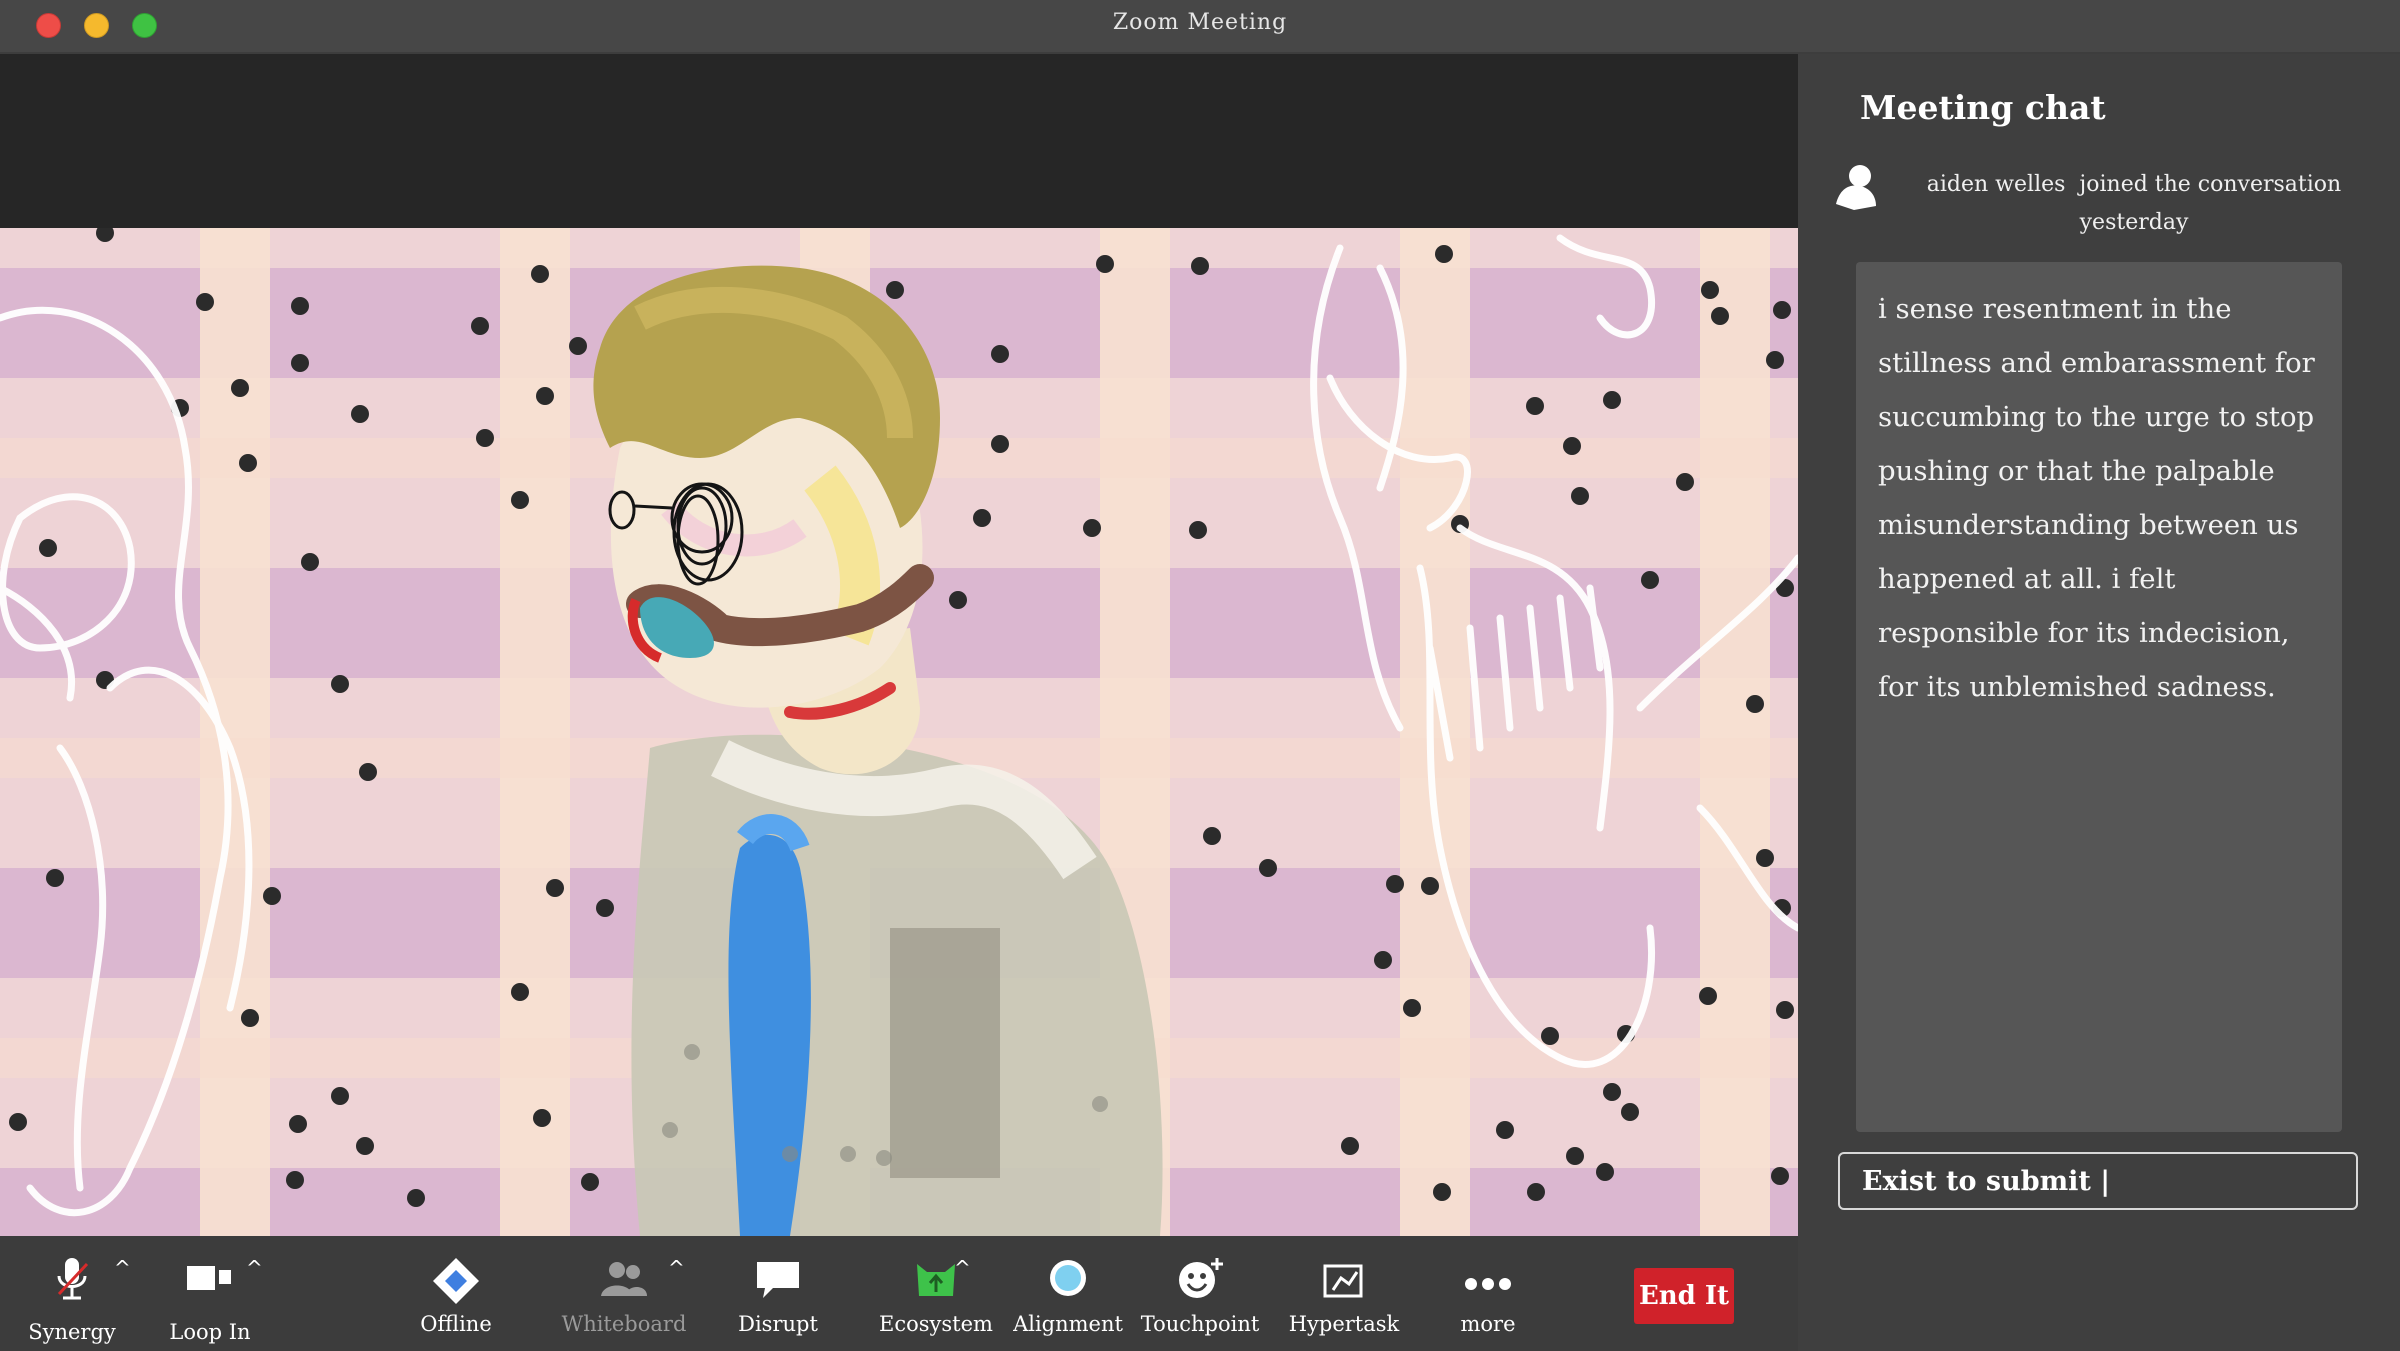 Image resolution: width=2400 pixels, height=1351 pixels. What do you see at coordinates (624, 1279) in the screenshot?
I see `participants-icon` at bounding box center [624, 1279].